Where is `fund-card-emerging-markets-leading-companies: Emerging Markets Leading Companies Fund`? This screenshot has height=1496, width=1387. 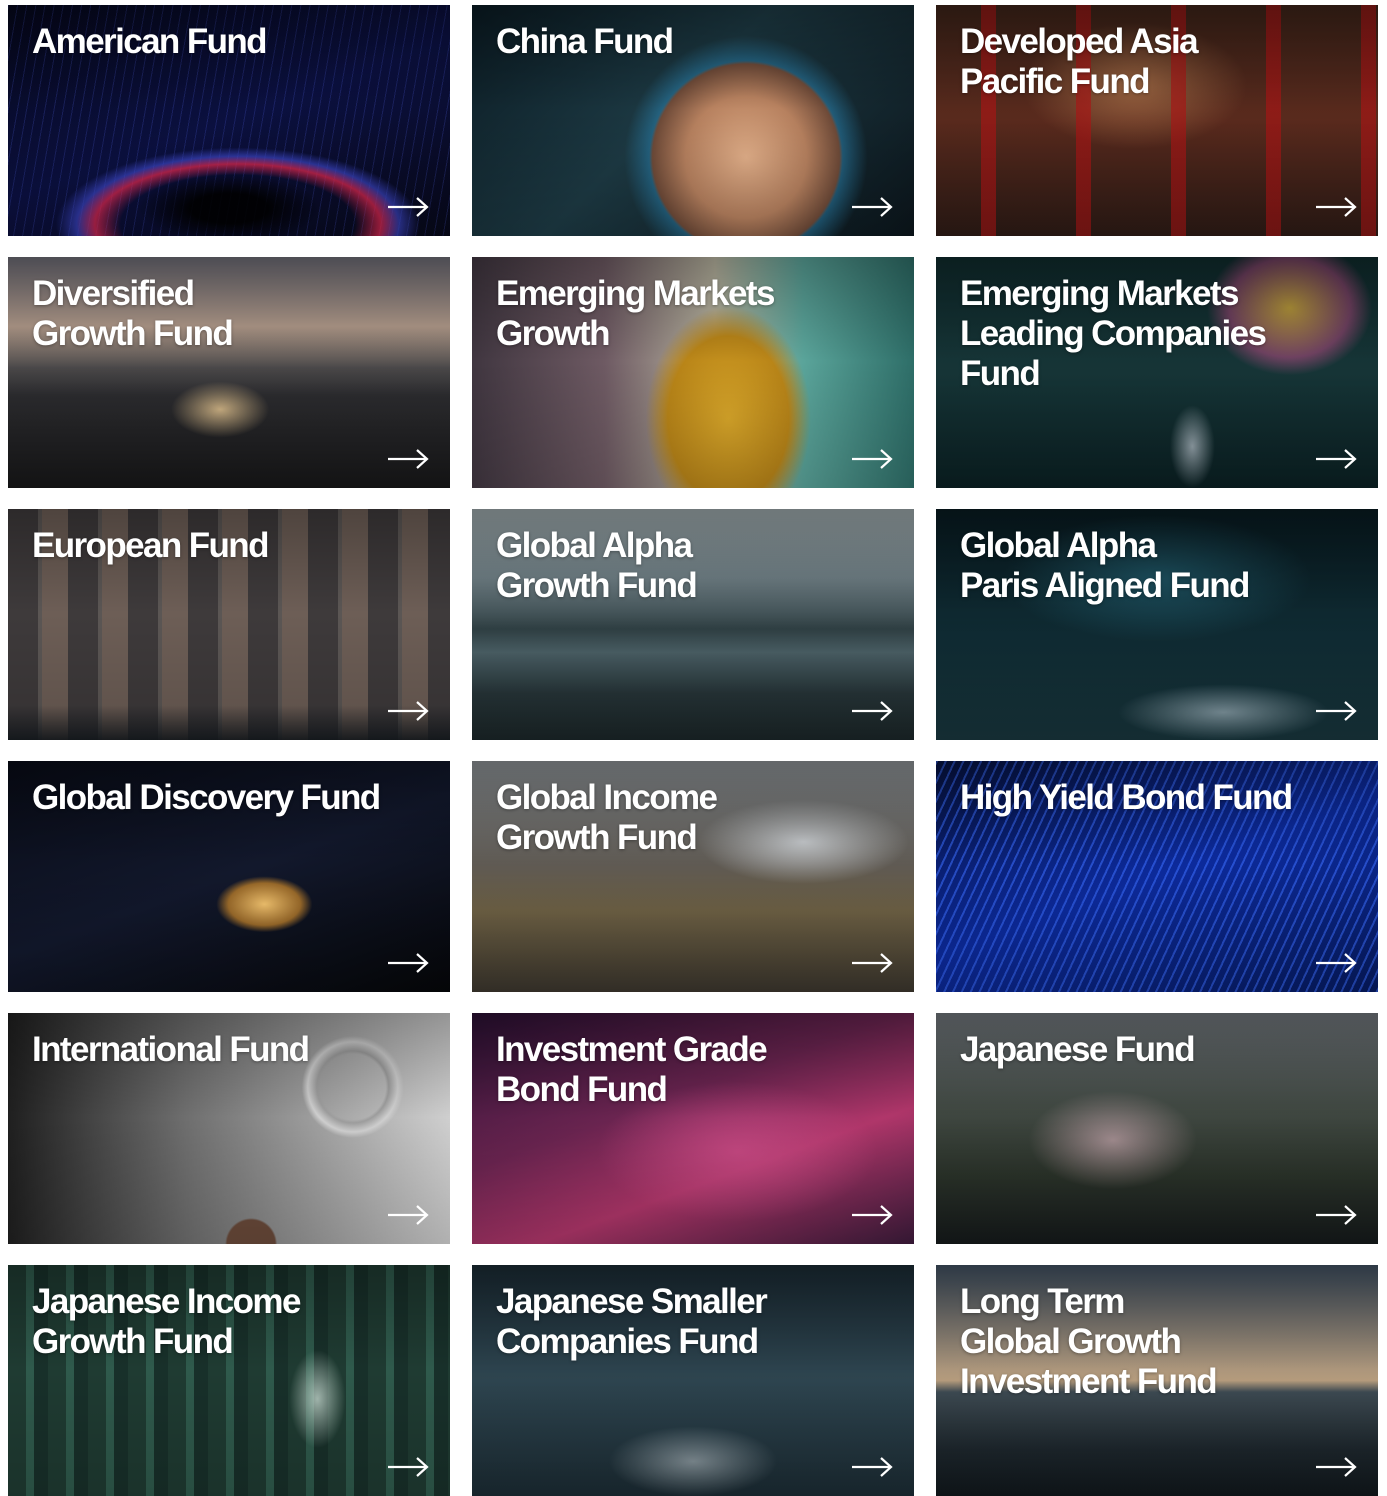
fund-card-emerging-markets-leading-companies: Emerging Markets Leading Companies Fund is located at coordinates (1157, 372).